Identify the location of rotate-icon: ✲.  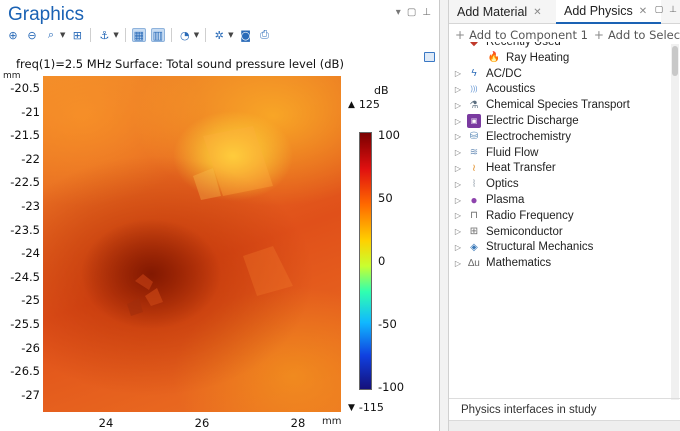
(219, 35).